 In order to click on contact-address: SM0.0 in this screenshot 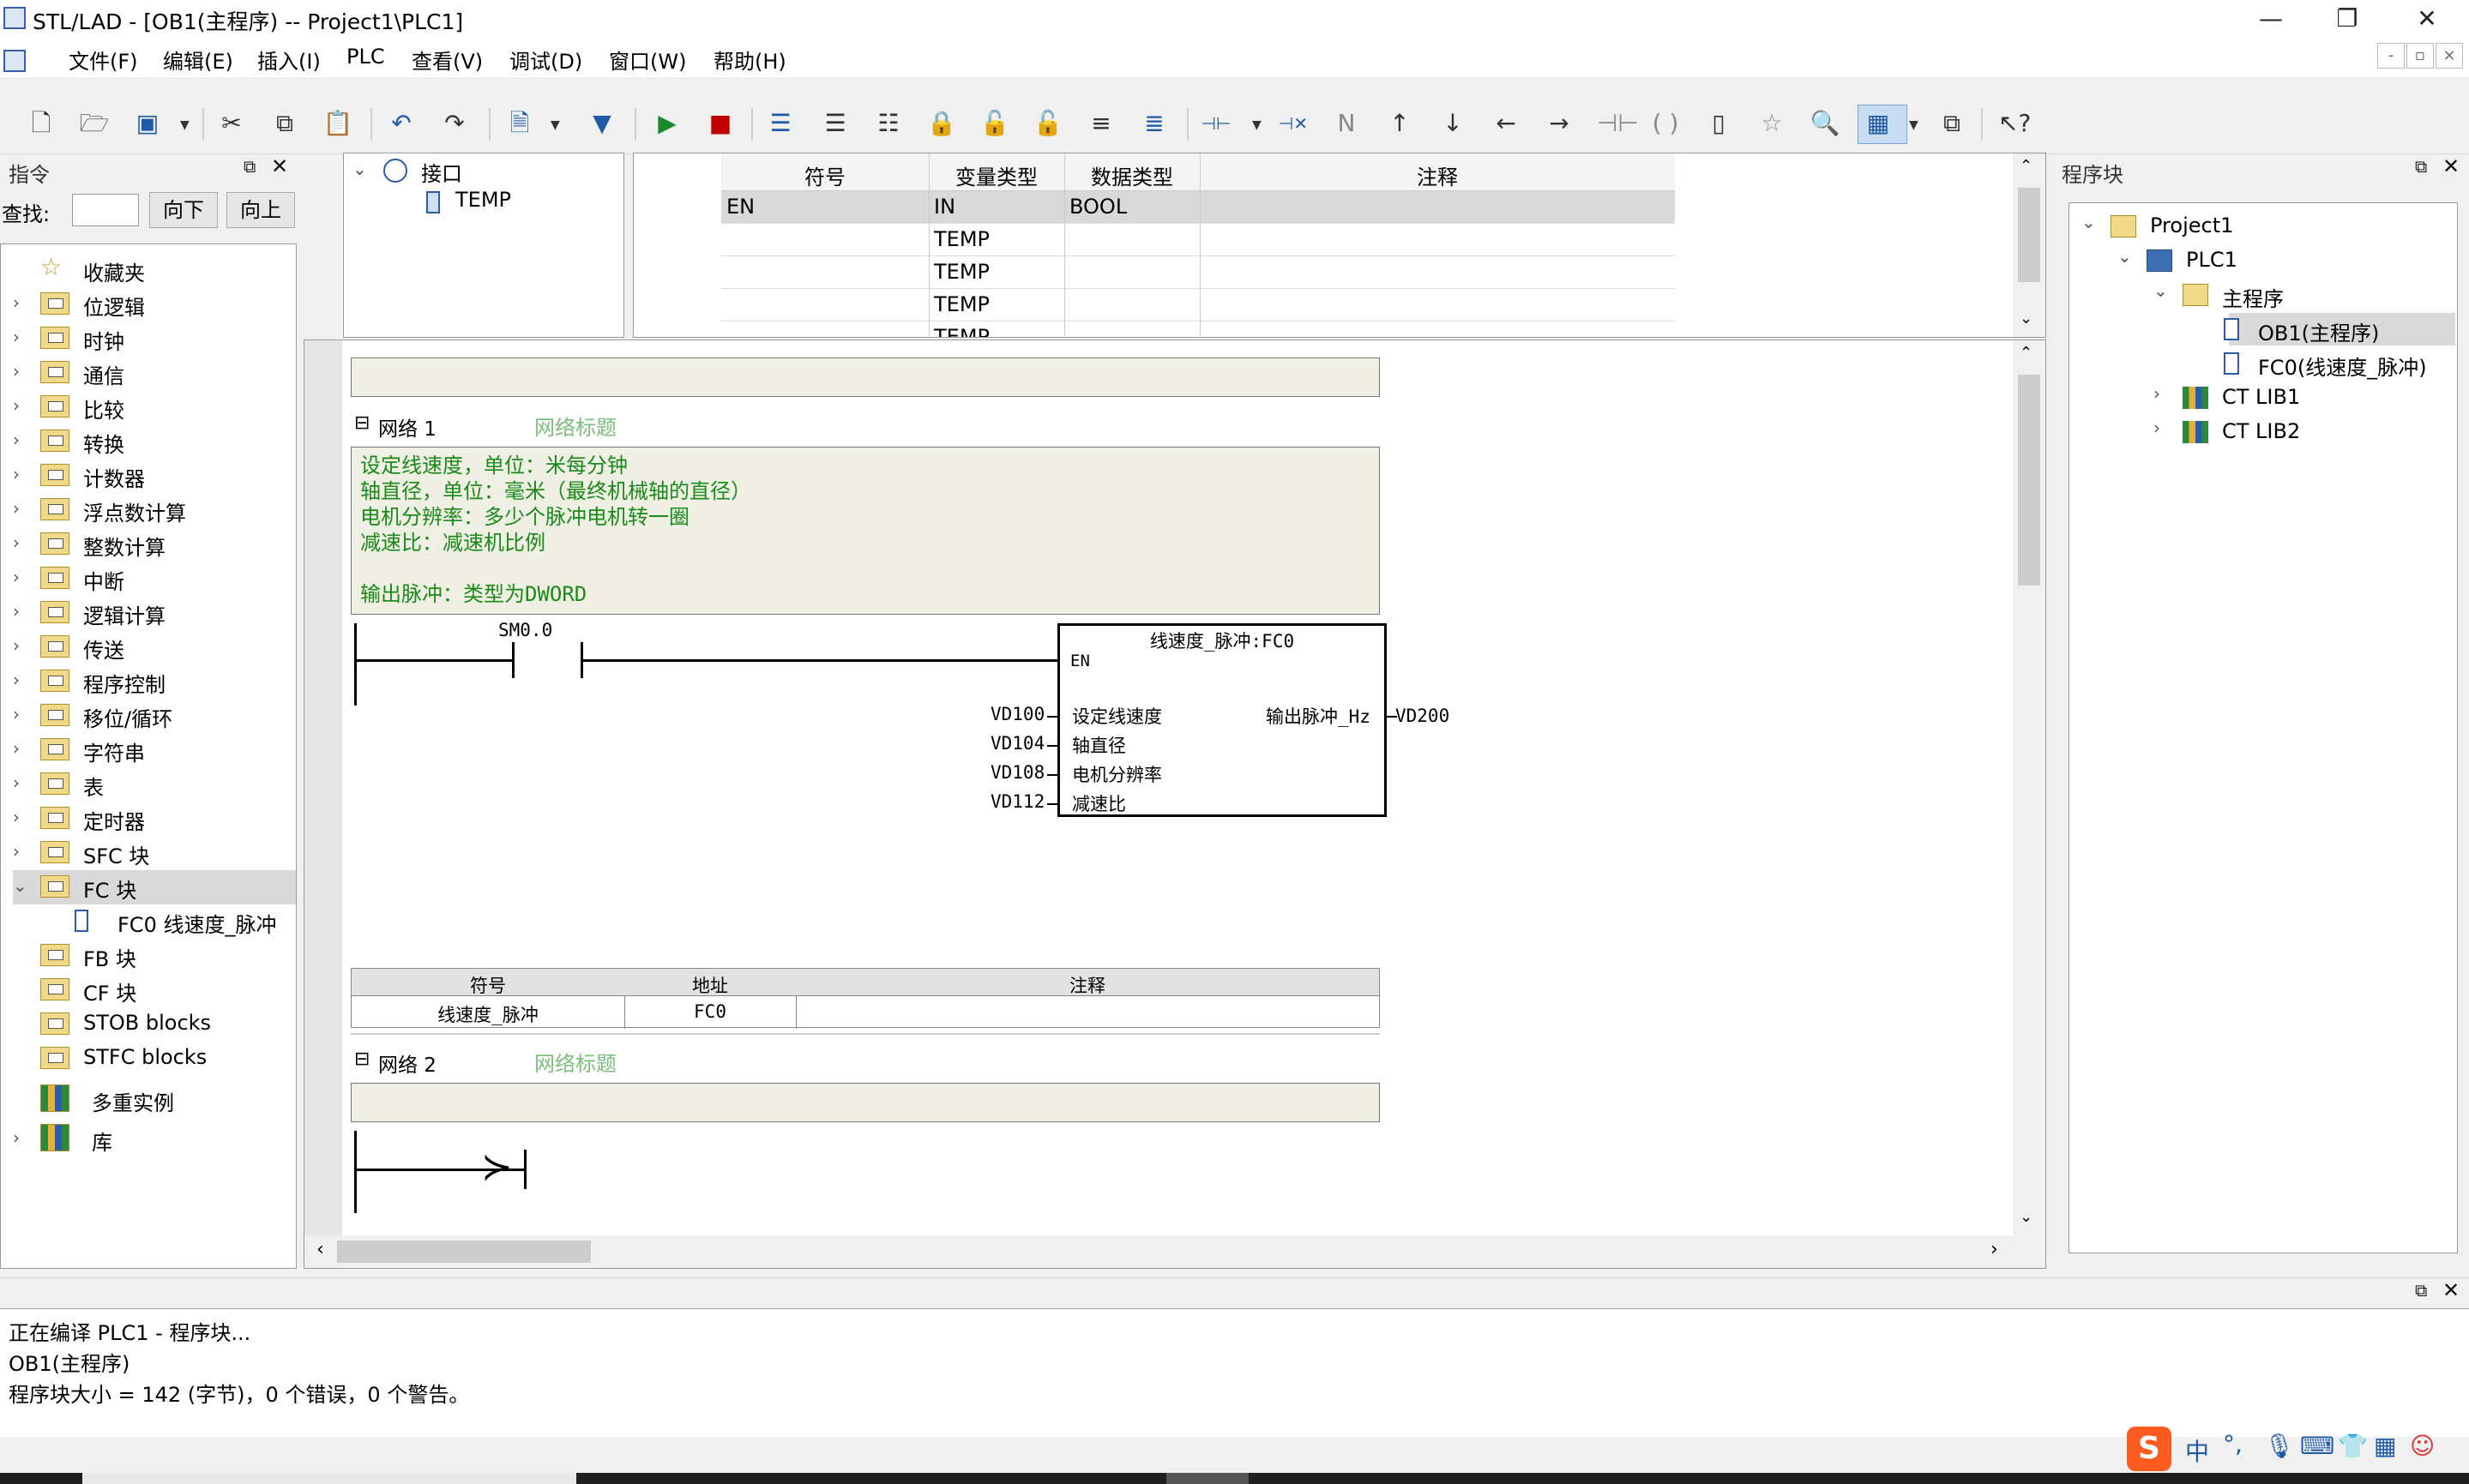, I will do `click(525, 630)`.